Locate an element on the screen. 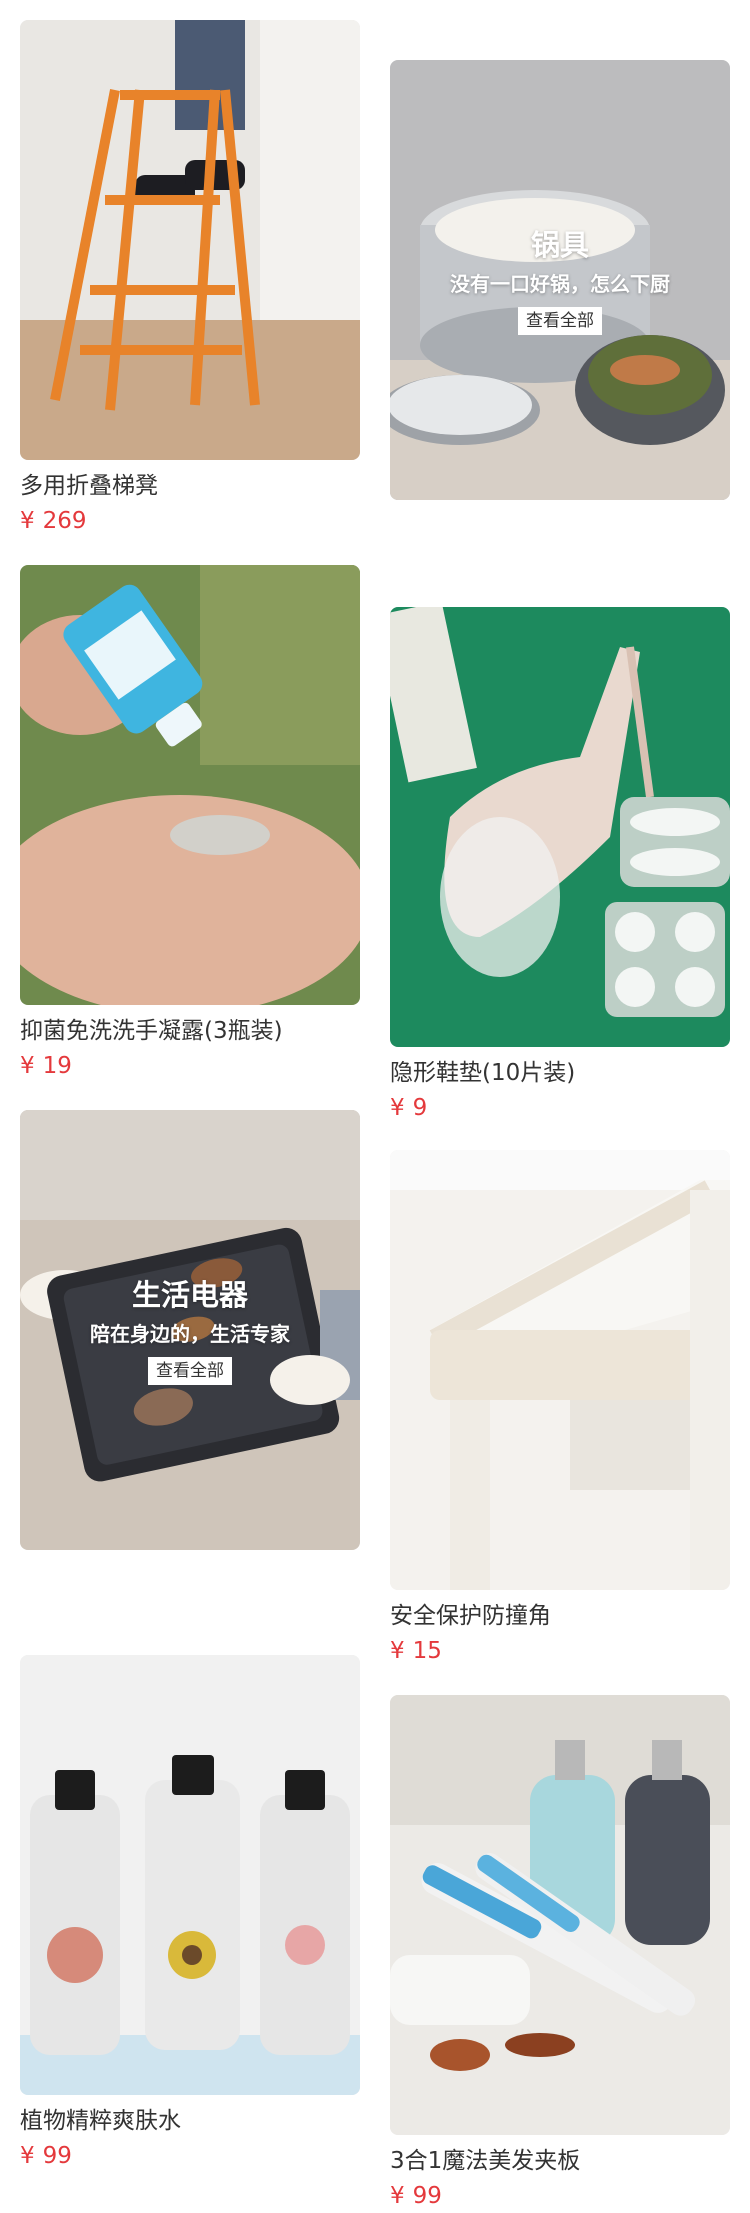 Image resolution: width=750 pixels, height=2213 pixels. product-card-hand-sanitizer: 抑菌免洗洗手凝露(3瓶装) ¥19 is located at coordinates (190, 824).